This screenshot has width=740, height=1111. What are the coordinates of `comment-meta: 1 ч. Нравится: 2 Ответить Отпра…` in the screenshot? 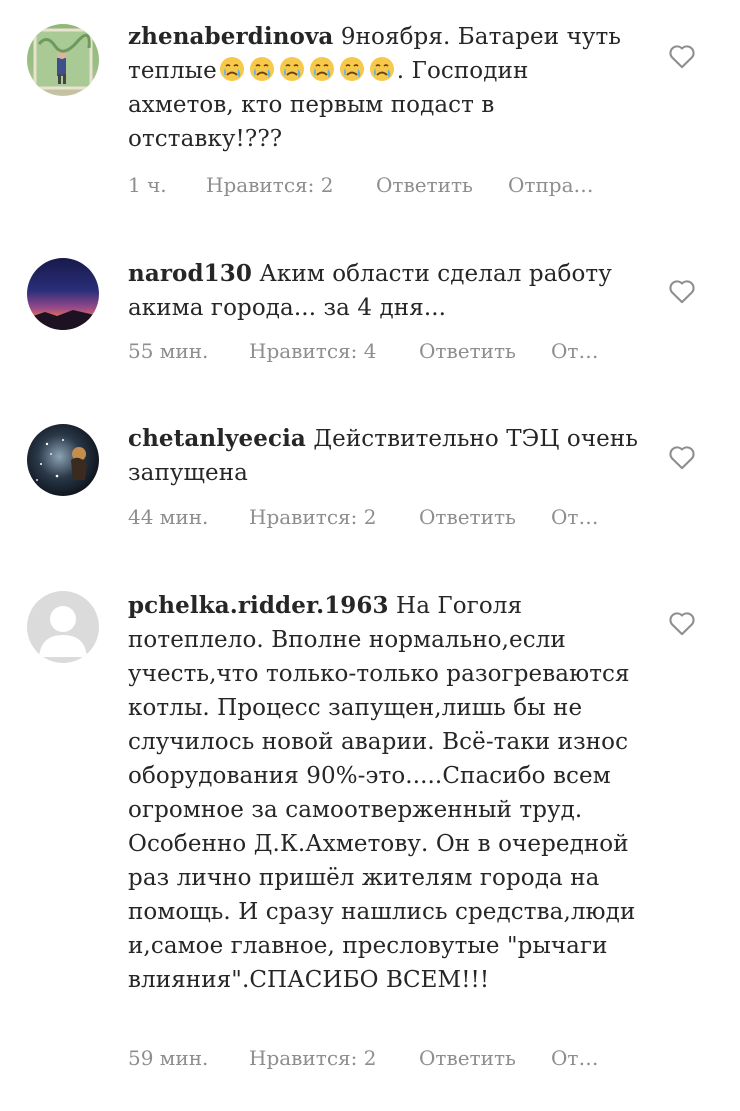 It's located at (361, 185).